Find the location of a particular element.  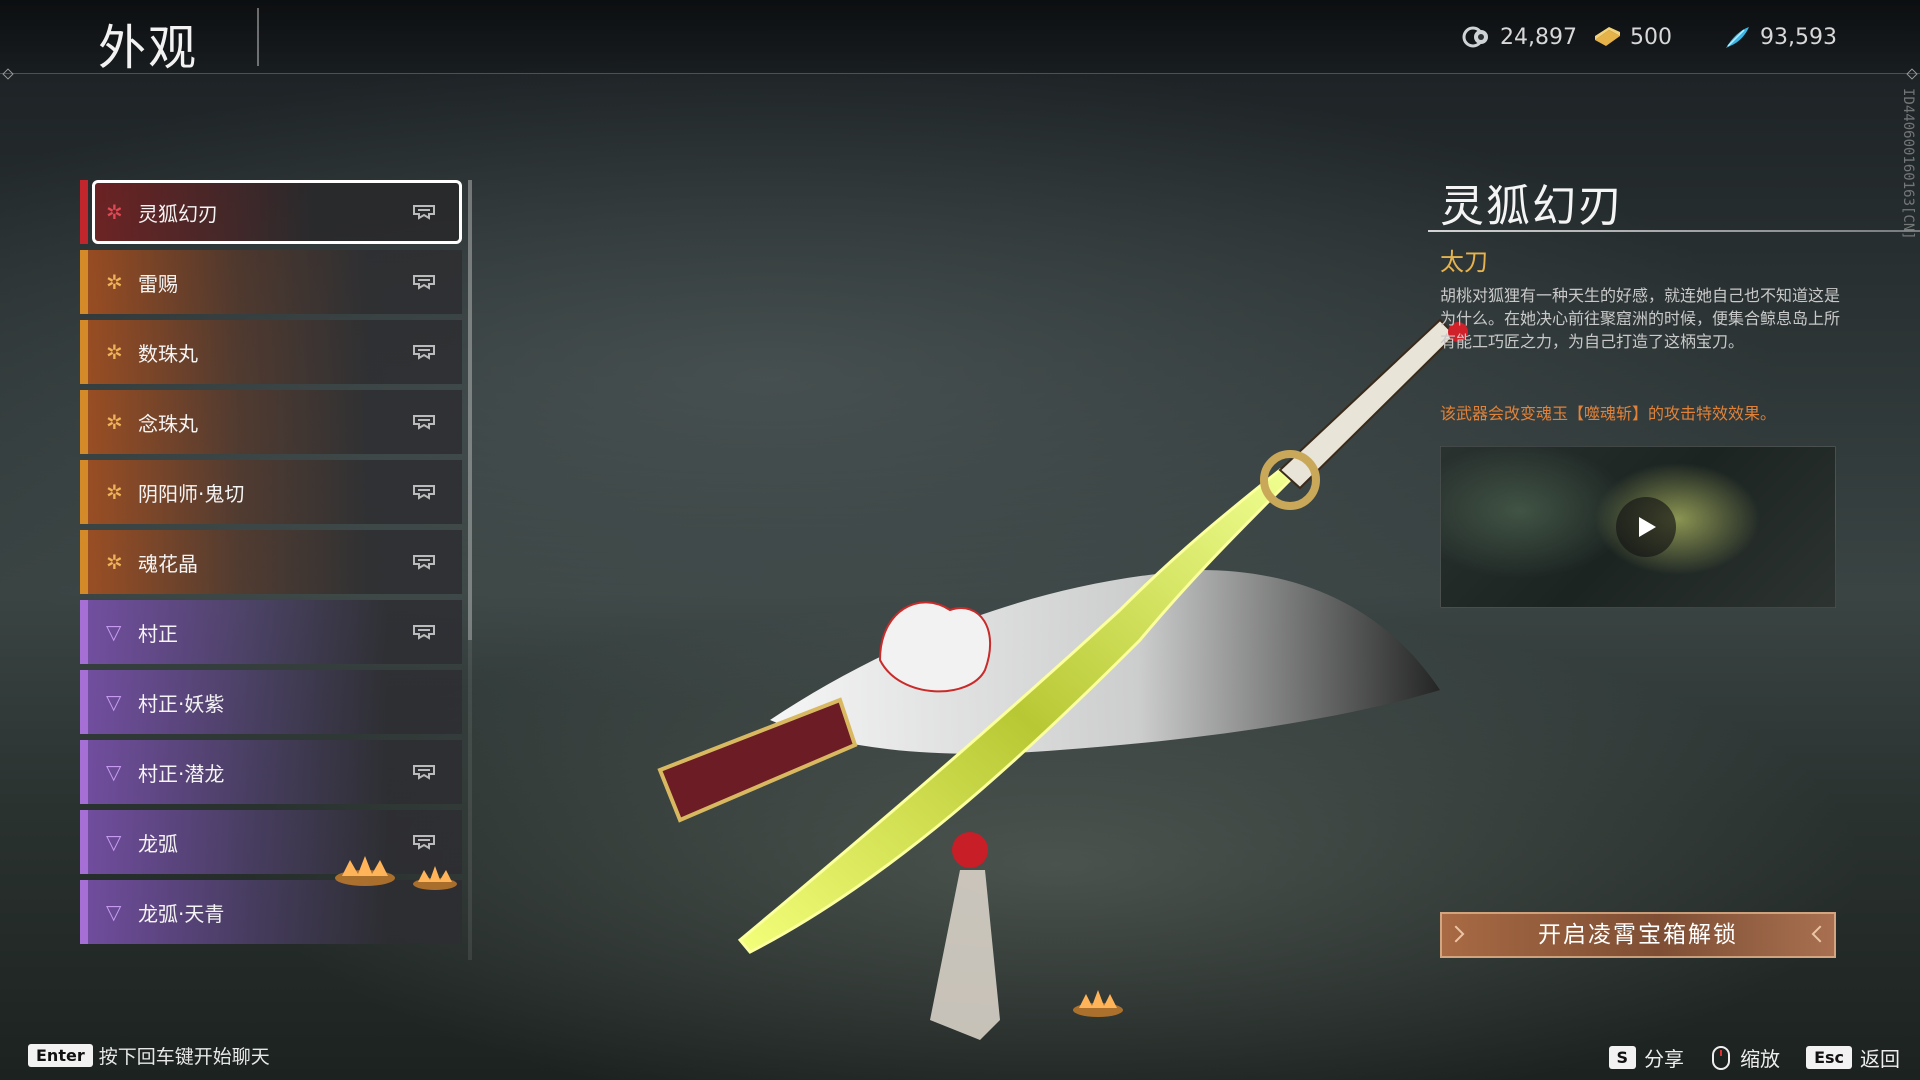

page-title: 外观 is located at coordinates (148, 48).